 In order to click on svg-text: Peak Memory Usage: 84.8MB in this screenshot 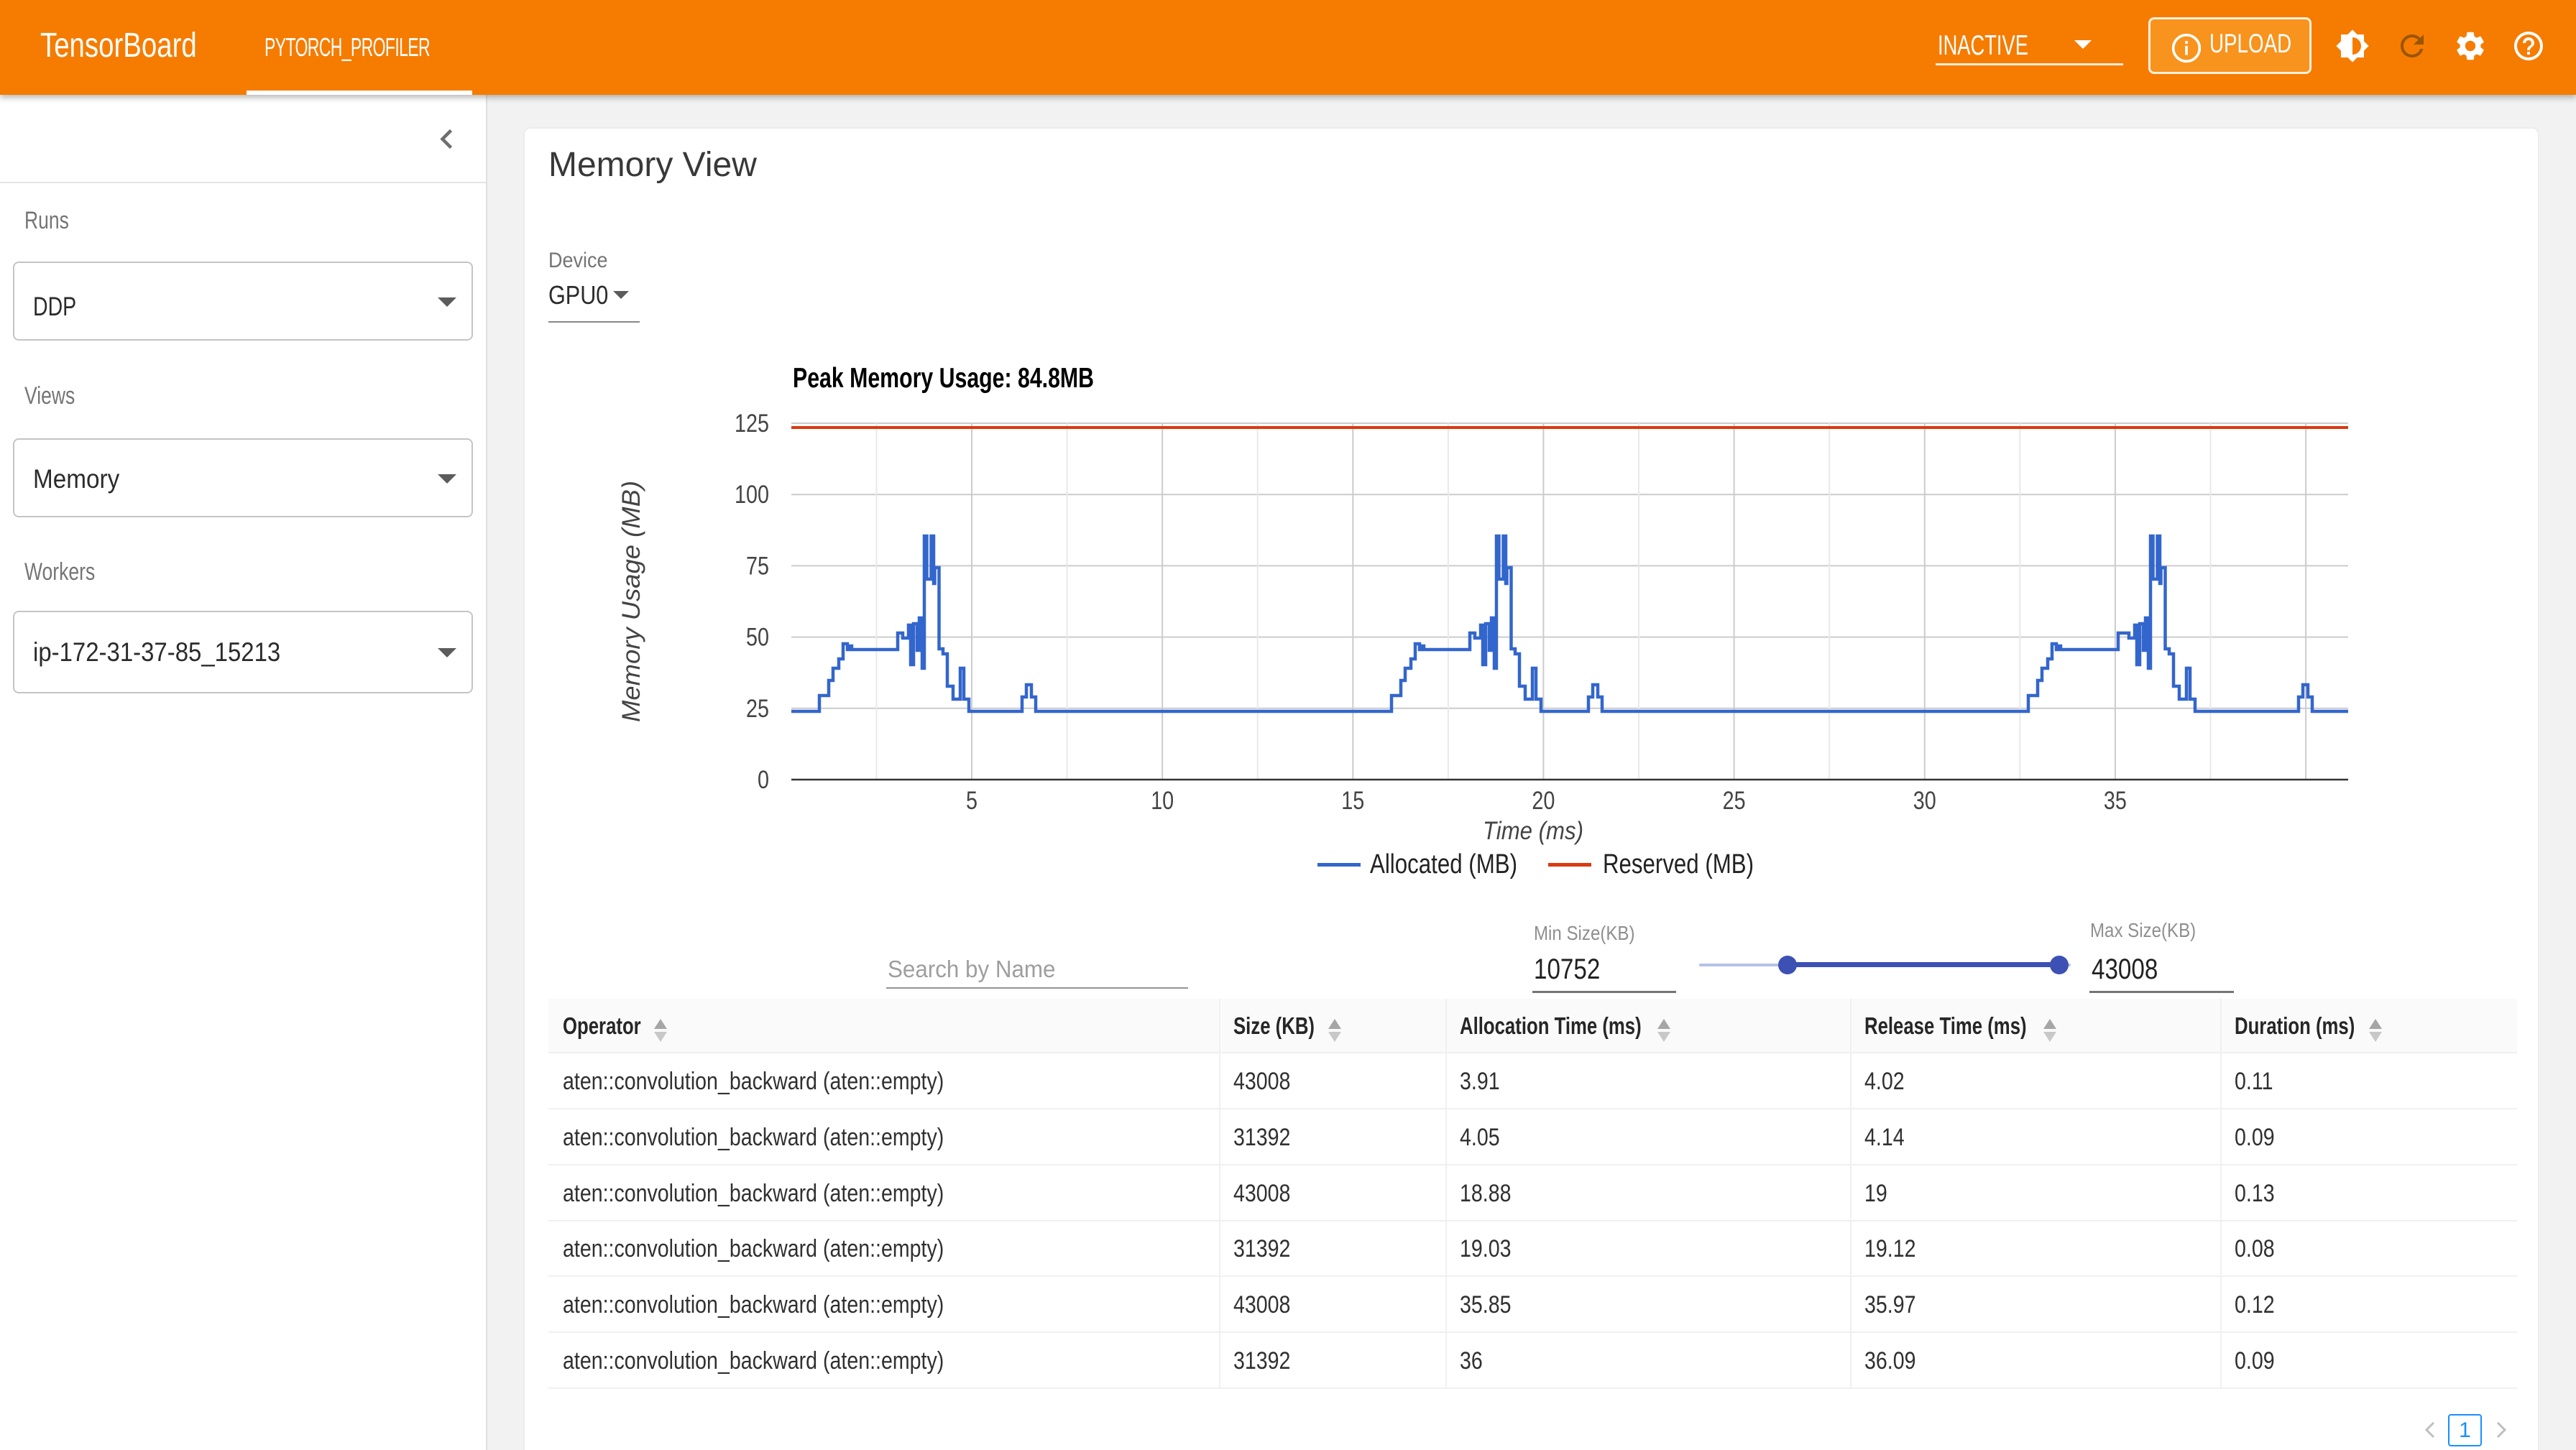, I will do `click(943, 378)`.